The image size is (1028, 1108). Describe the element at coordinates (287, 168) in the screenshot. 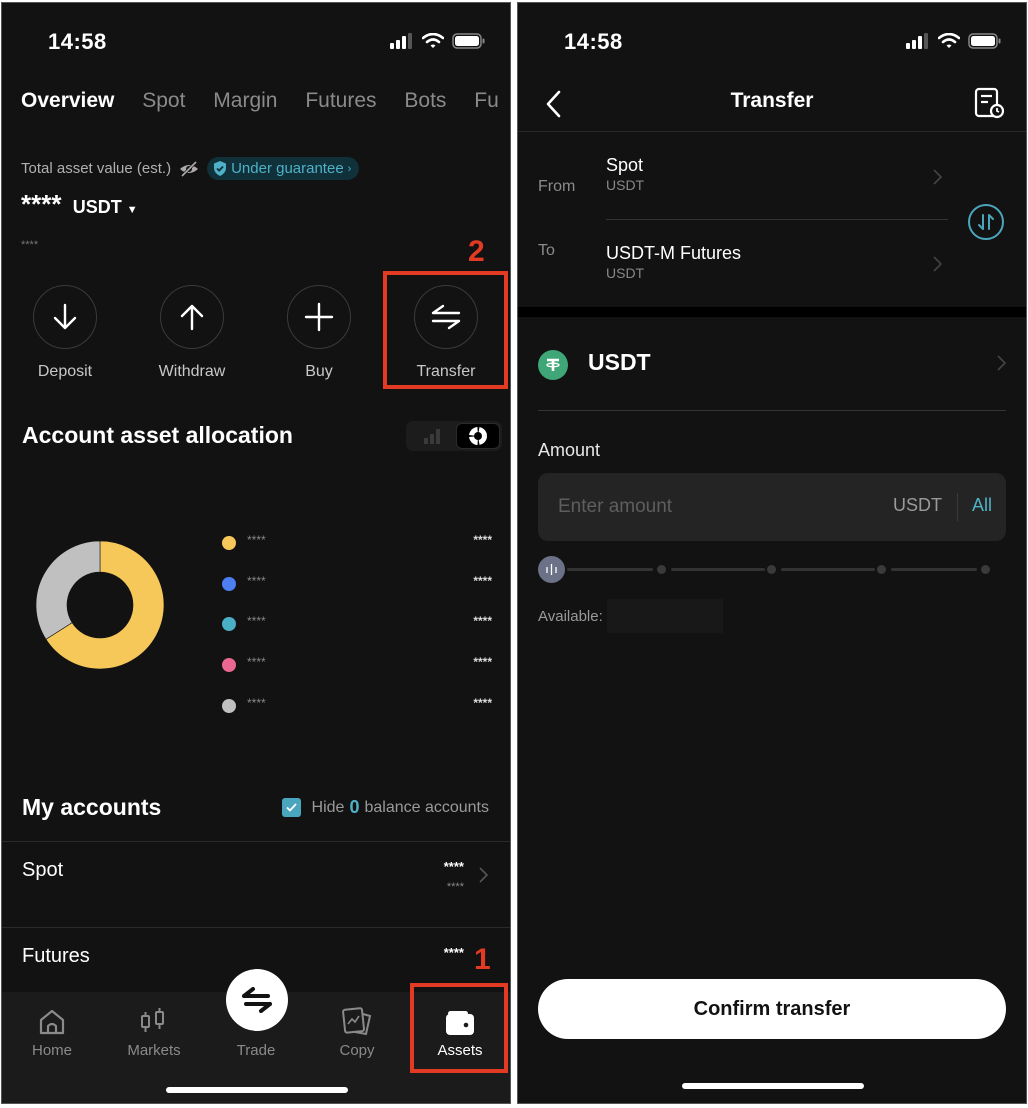

I see `guarantee-label: Under guarantee` at that location.